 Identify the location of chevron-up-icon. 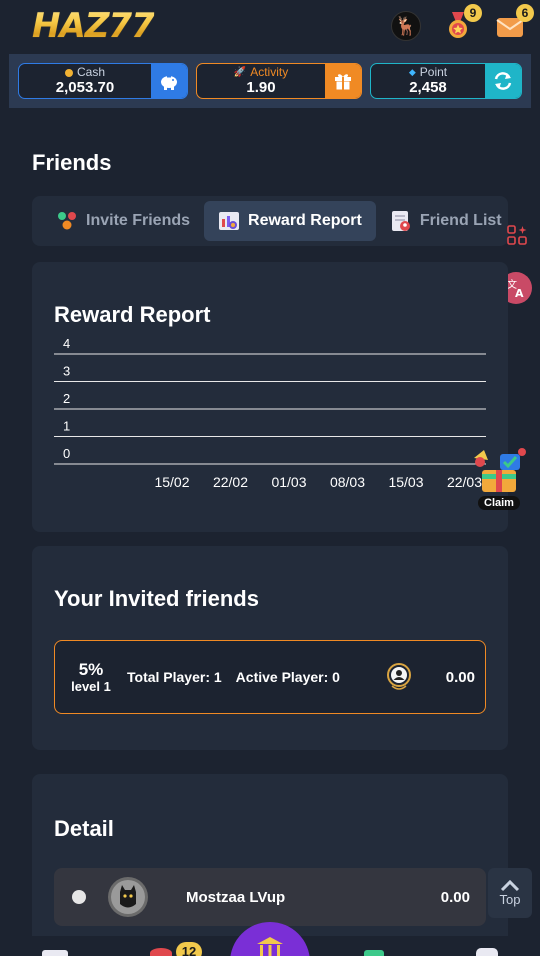
(510, 885).